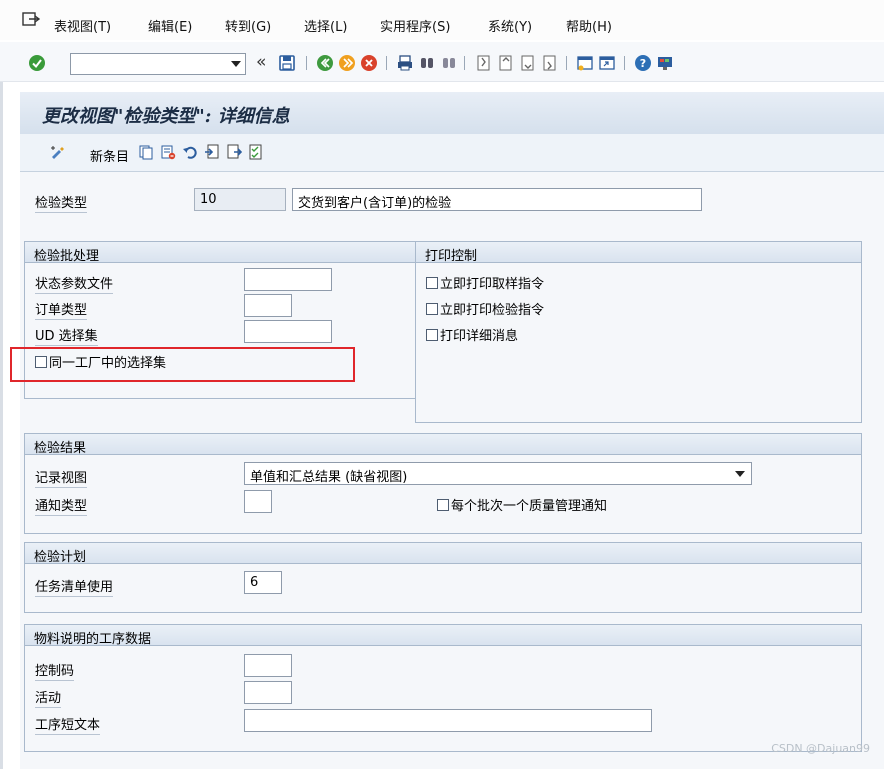  What do you see at coordinates (236, 64) in the screenshot?
I see `command-dropdown-arrow-icon` at bounding box center [236, 64].